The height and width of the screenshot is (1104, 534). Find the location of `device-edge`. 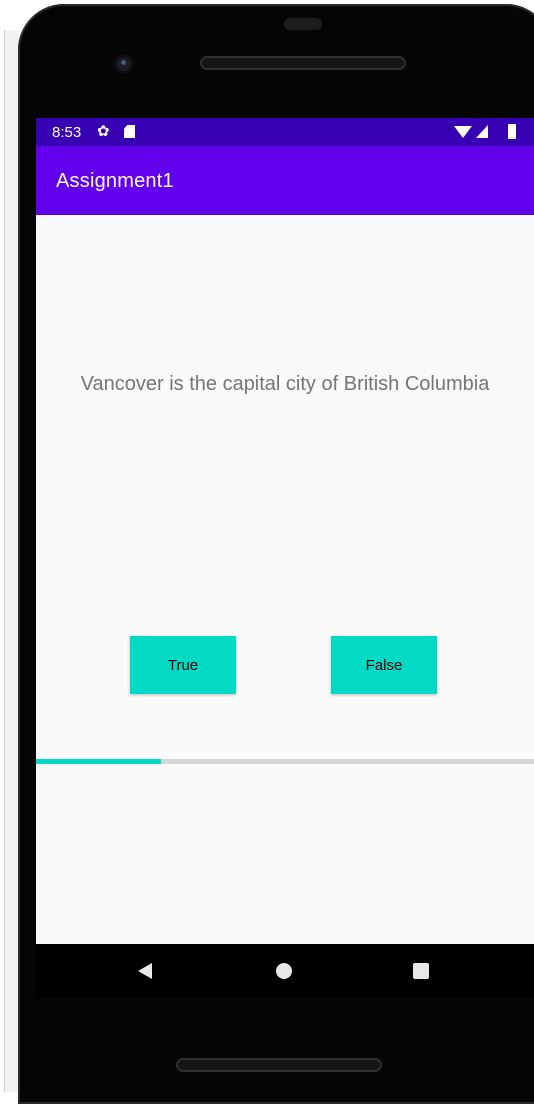

device-edge is located at coordinates (11, 561).